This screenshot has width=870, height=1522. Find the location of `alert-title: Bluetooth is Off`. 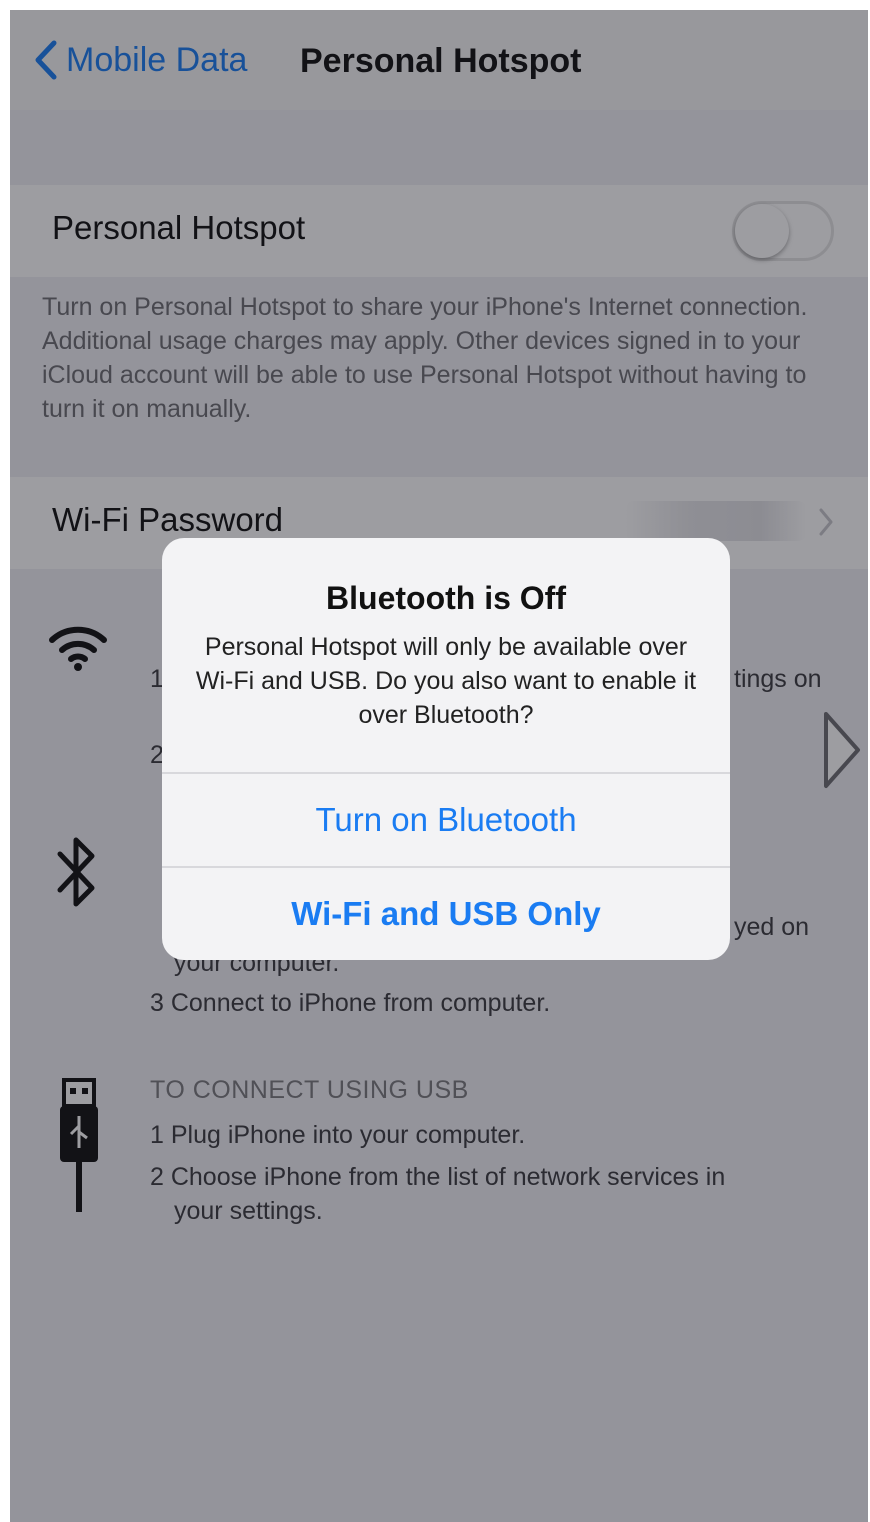

alert-title: Bluetooth is Off is located at coordinates (446, 598).